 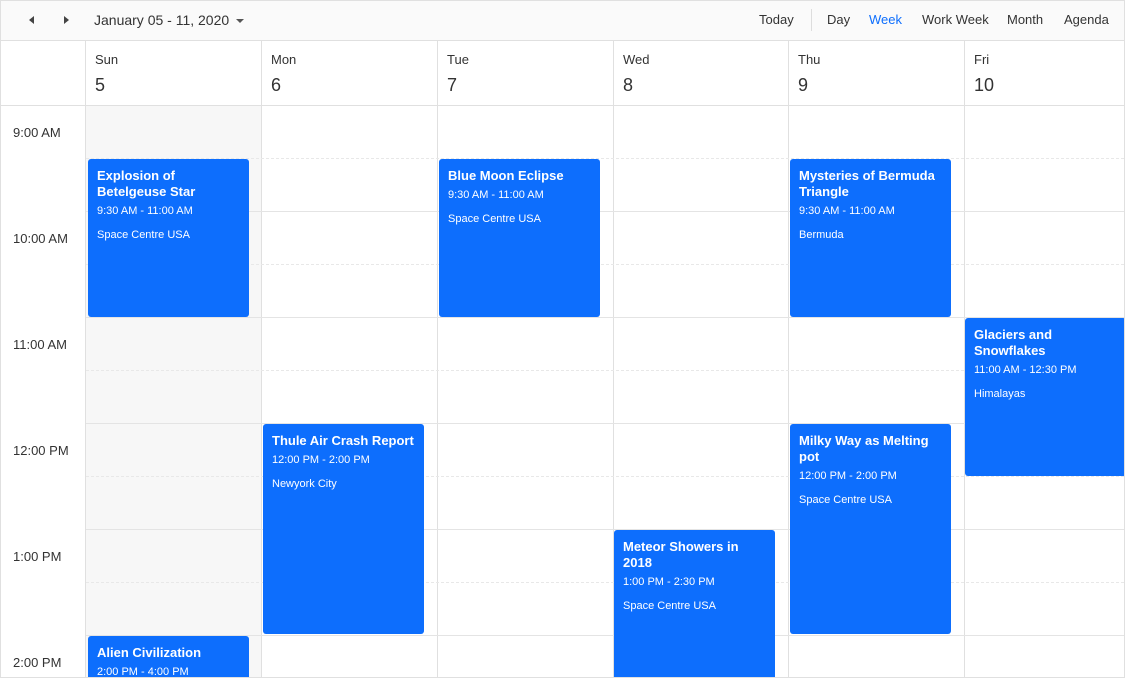 What do you see at coordinates (681, 554) in the screenshot?
I see `event-title: Meteor Showers in 2018` at bounding box center [681, 554].